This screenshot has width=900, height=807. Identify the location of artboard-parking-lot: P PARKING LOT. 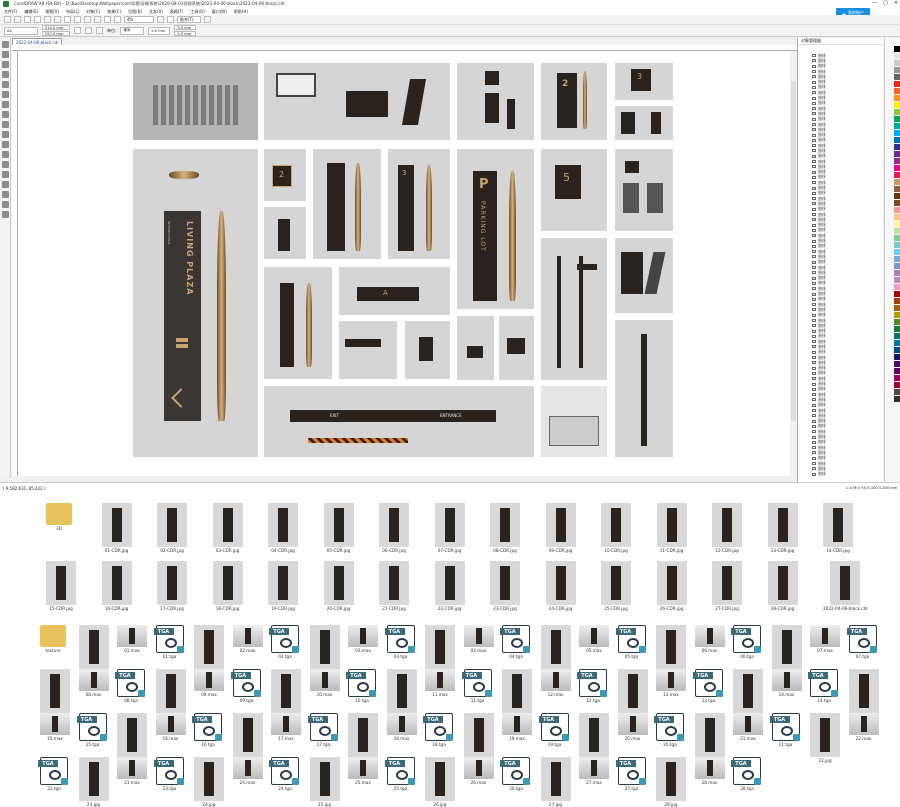
(495, 229).